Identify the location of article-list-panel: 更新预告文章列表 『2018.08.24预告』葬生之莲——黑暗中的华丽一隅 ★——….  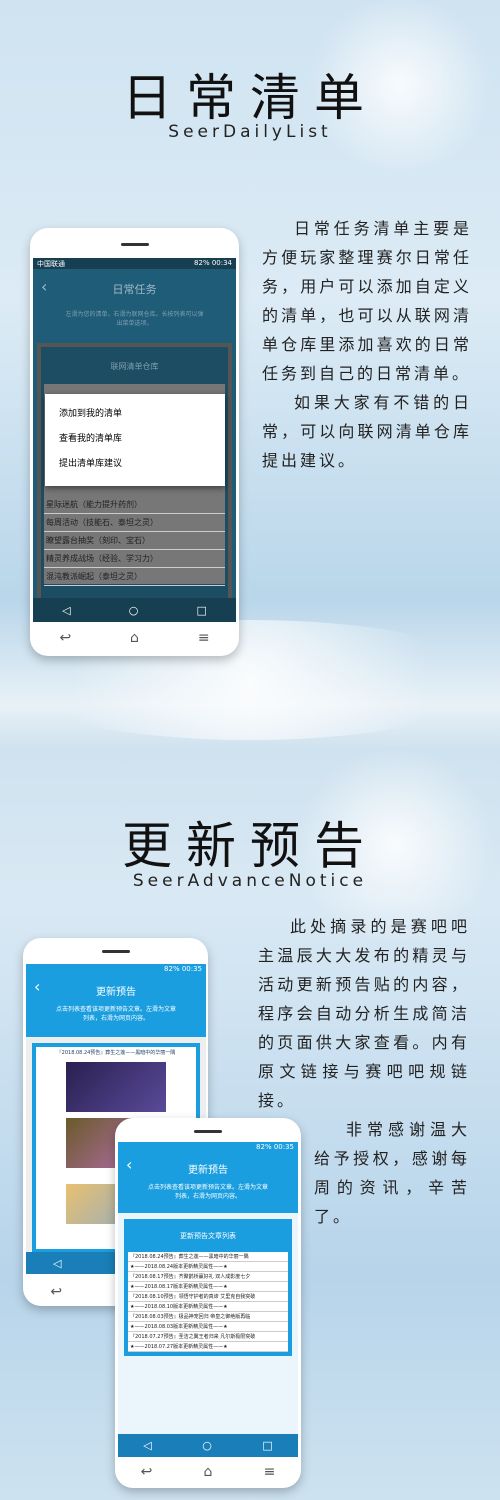
(208, 1287).